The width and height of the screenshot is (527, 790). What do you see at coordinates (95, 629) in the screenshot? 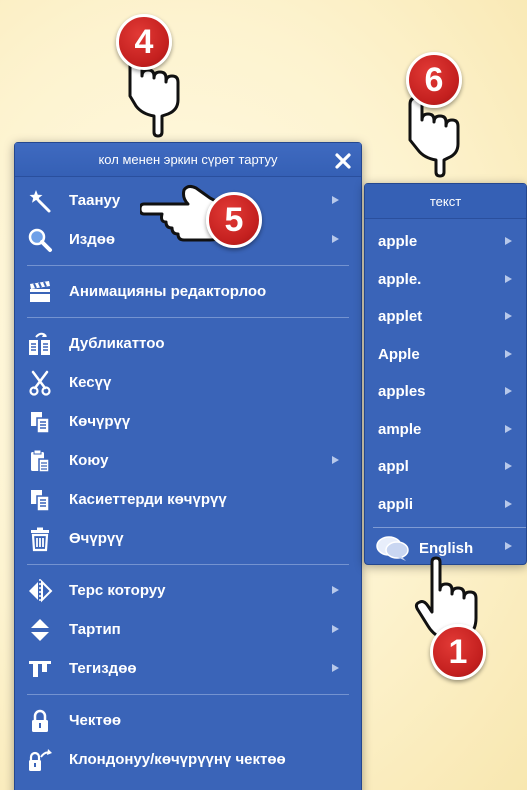
I see `menu-item-label: Тартип` at bounding box center [95, 629].